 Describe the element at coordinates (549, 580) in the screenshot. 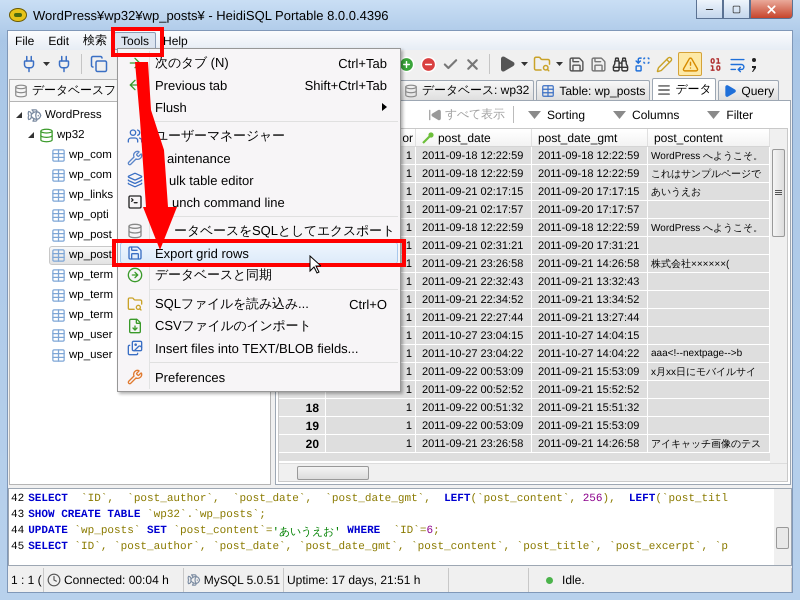

I see `status-dot-icon` at that location.